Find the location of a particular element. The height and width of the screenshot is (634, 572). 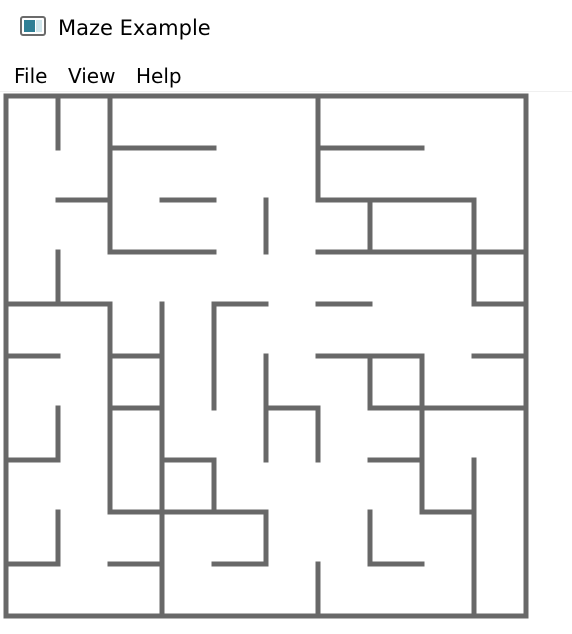

menu-bar: File View Help is located at coordinates (286, 76).